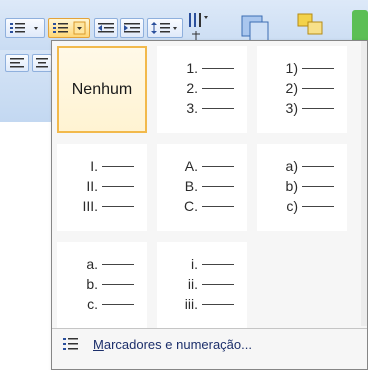 Image resolution: width=368 pixels, height=370 pixels. I want to click on numbering-preview-line: B., so click(202, 186).